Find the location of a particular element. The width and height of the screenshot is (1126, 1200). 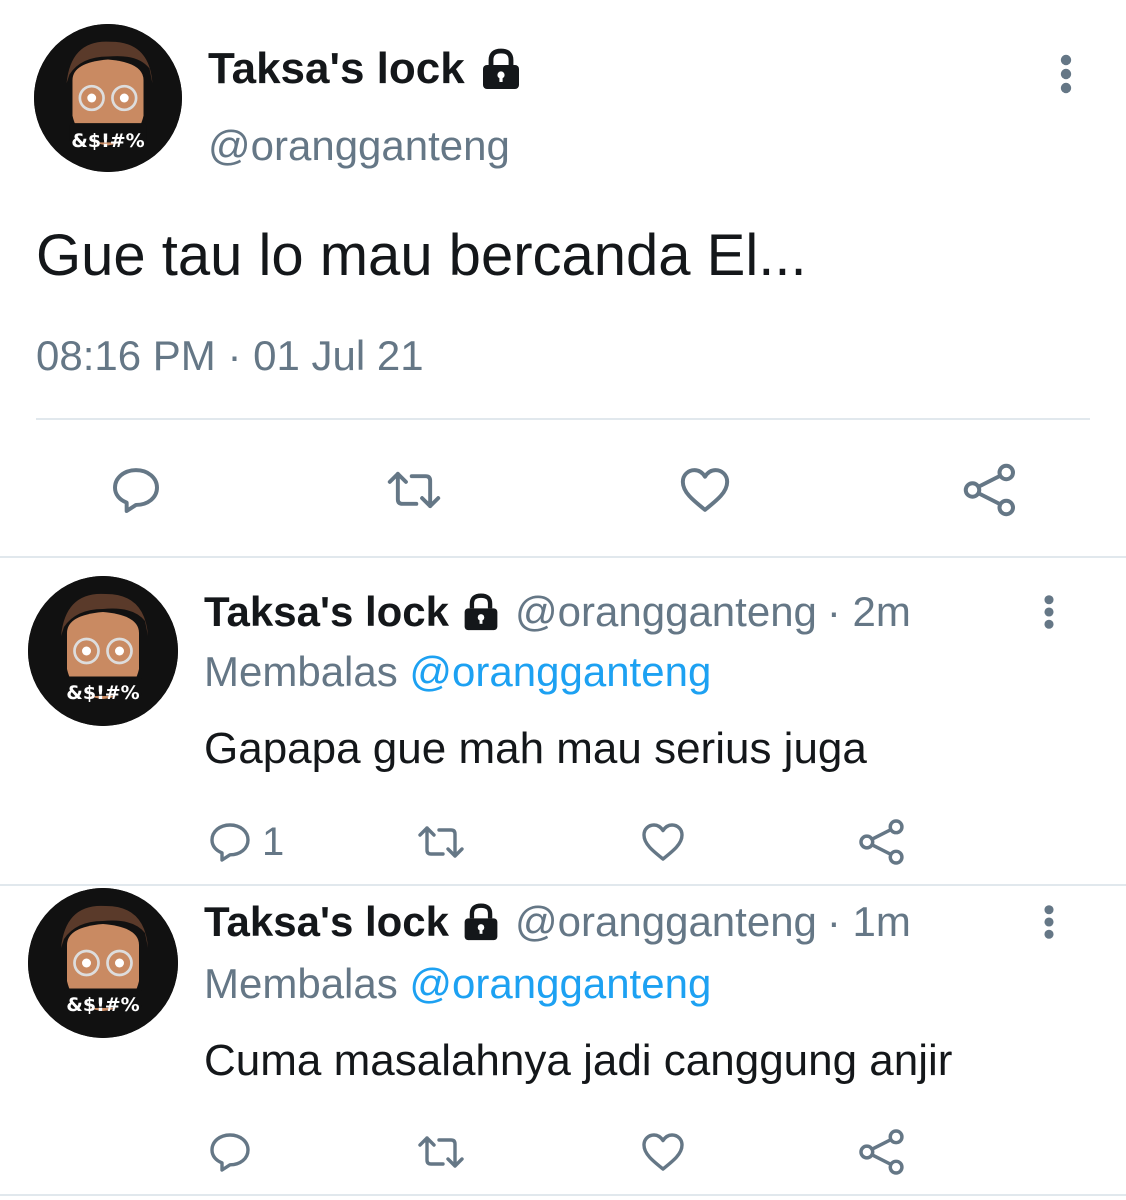

relative-time: · 2m is located at coordinates (868, 611).